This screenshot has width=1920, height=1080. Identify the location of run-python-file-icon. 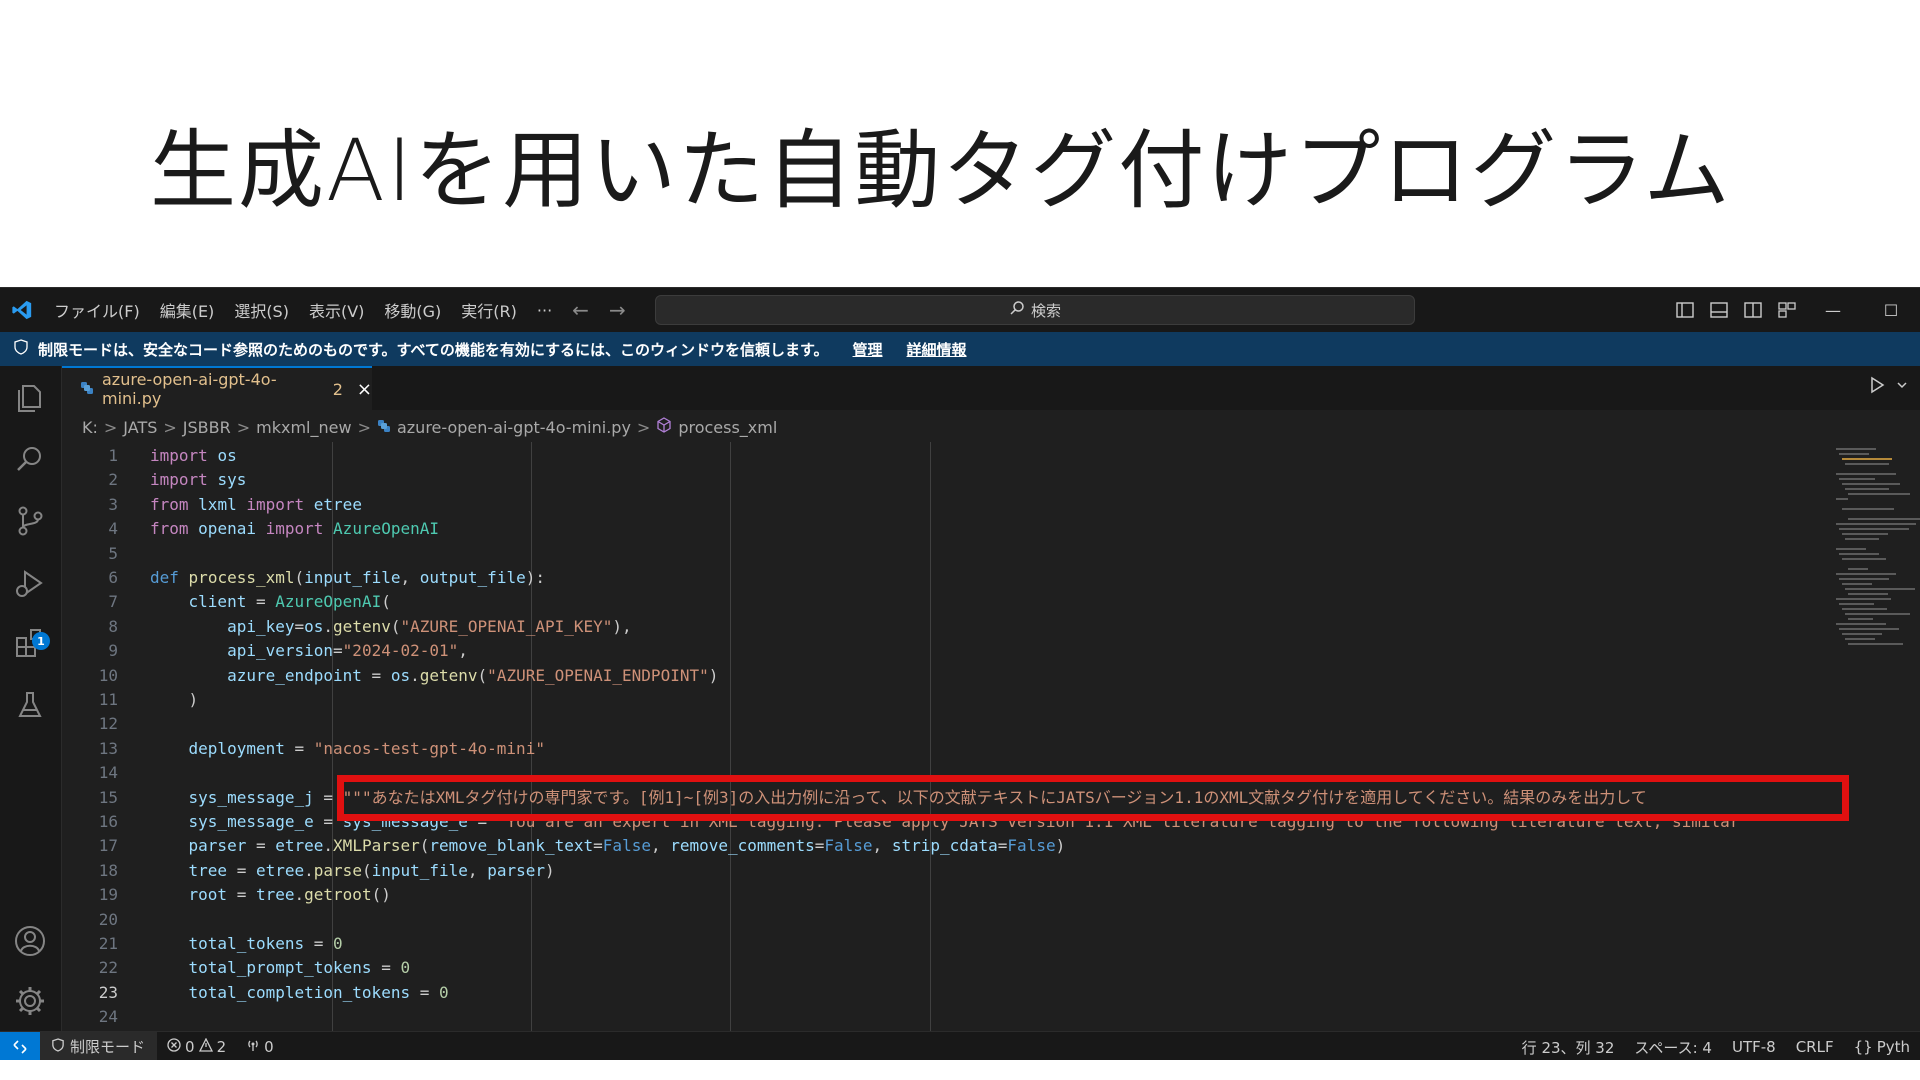
(1888, 387).